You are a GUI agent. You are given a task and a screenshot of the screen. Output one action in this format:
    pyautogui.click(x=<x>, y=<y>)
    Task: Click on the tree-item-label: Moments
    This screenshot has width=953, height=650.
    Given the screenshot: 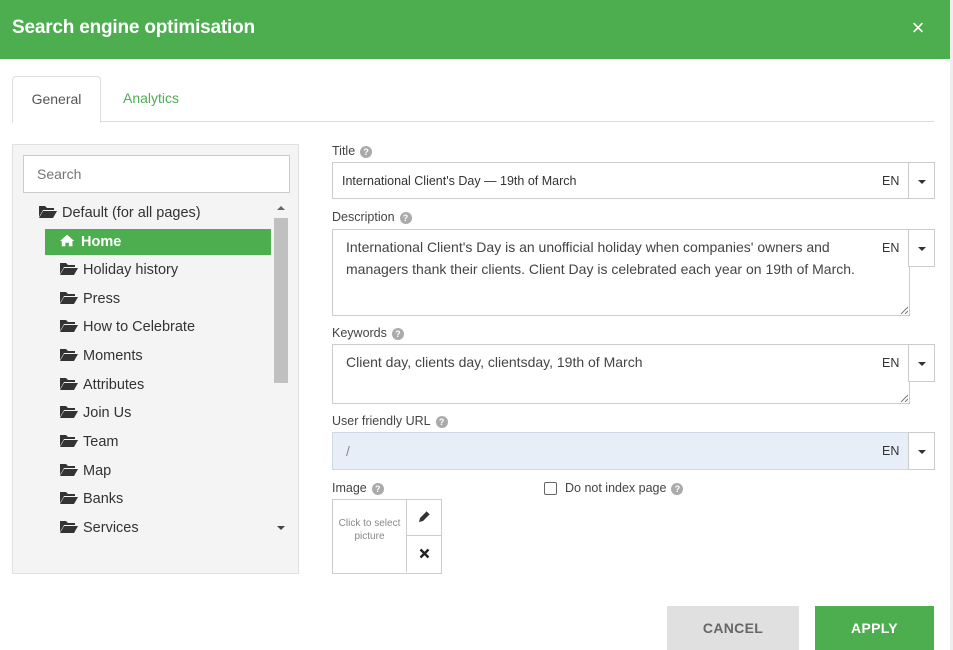 What is the action you would take?
    pyautogui.click(x=113, y=356)
    